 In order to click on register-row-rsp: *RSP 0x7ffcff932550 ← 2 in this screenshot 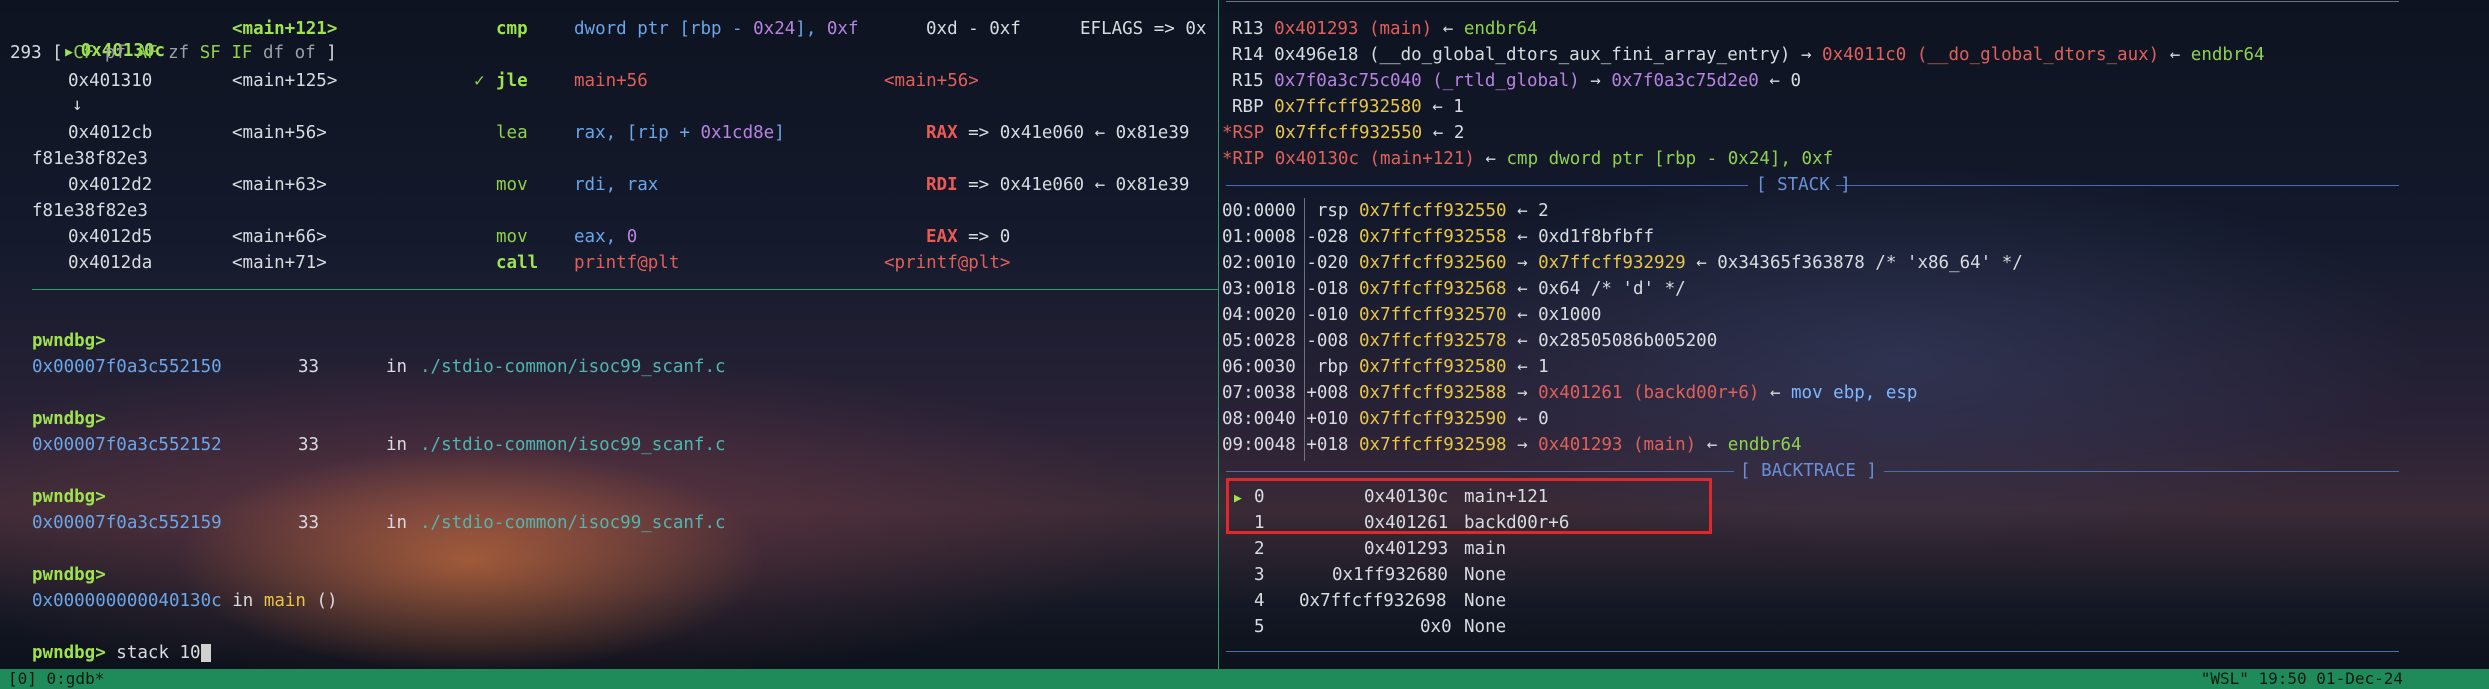, I will do `click(1343, 133)`.